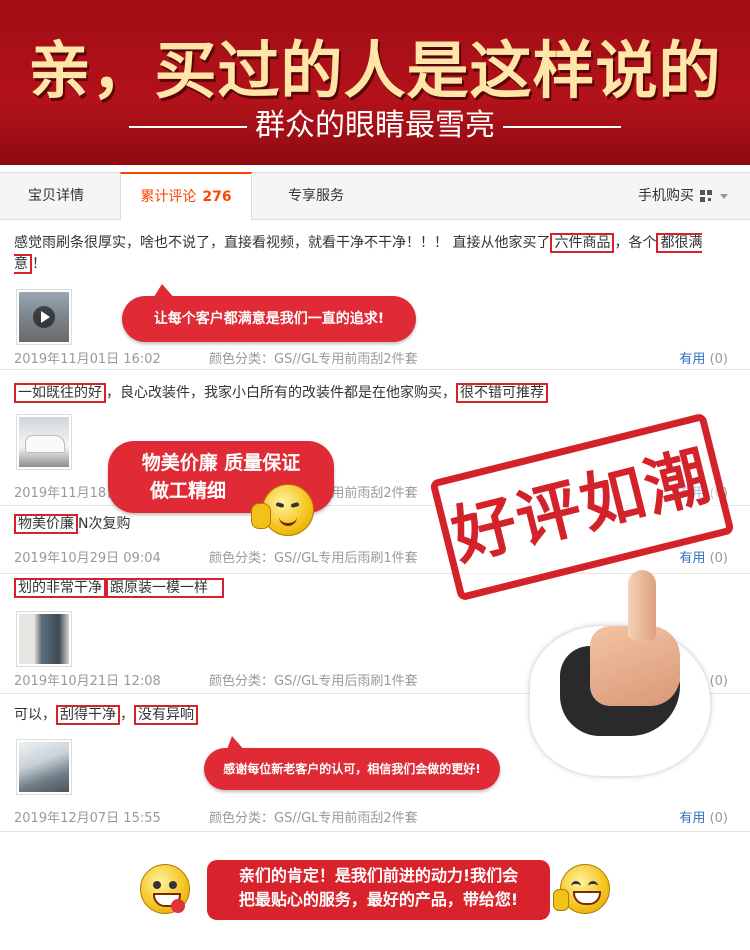  What do you see at coordinates (35, 715) in the screenshot?
I see `review-text-part: 可以，` at bounding box center [35, 715].